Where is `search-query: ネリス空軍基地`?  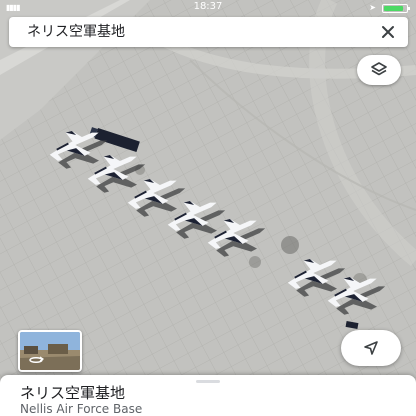 search-query: ネリス空軍基地 is located at coordinates (76, 32).